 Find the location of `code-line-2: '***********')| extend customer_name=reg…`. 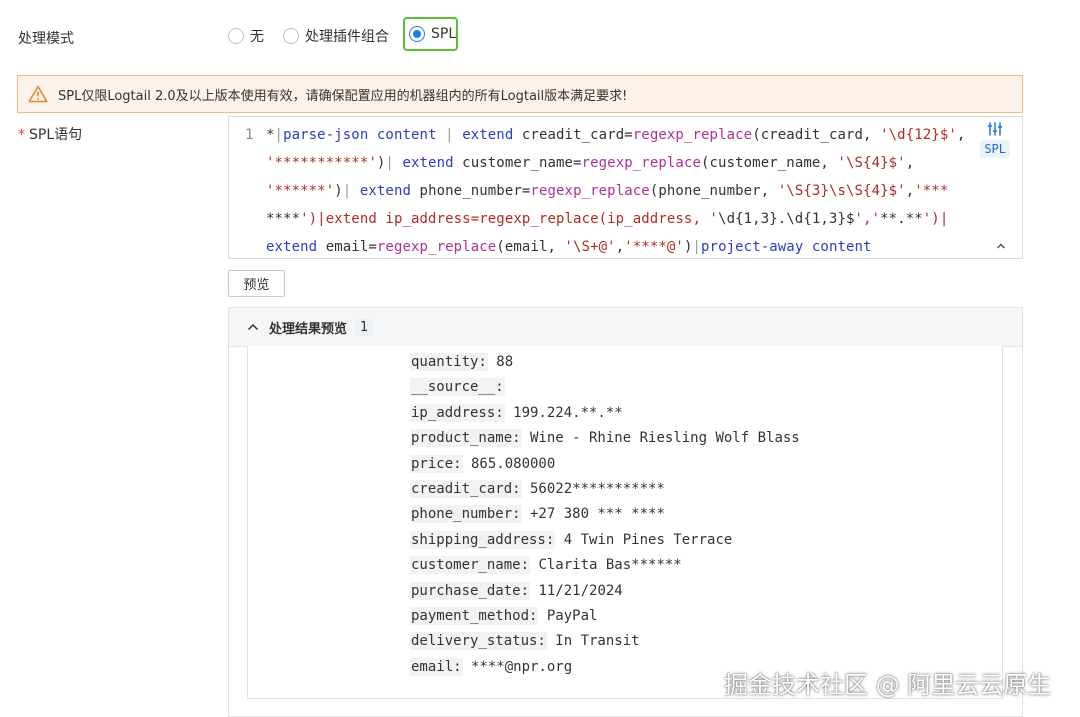

code-line-2: '***********')| extend customer_name=reg… is located at coordinates (590, 163).